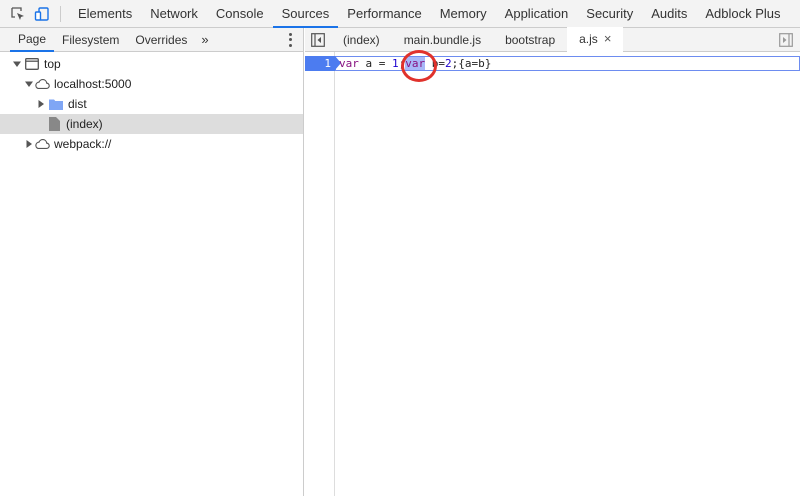  I want to click on tab-page: Page, so click(32, 40).